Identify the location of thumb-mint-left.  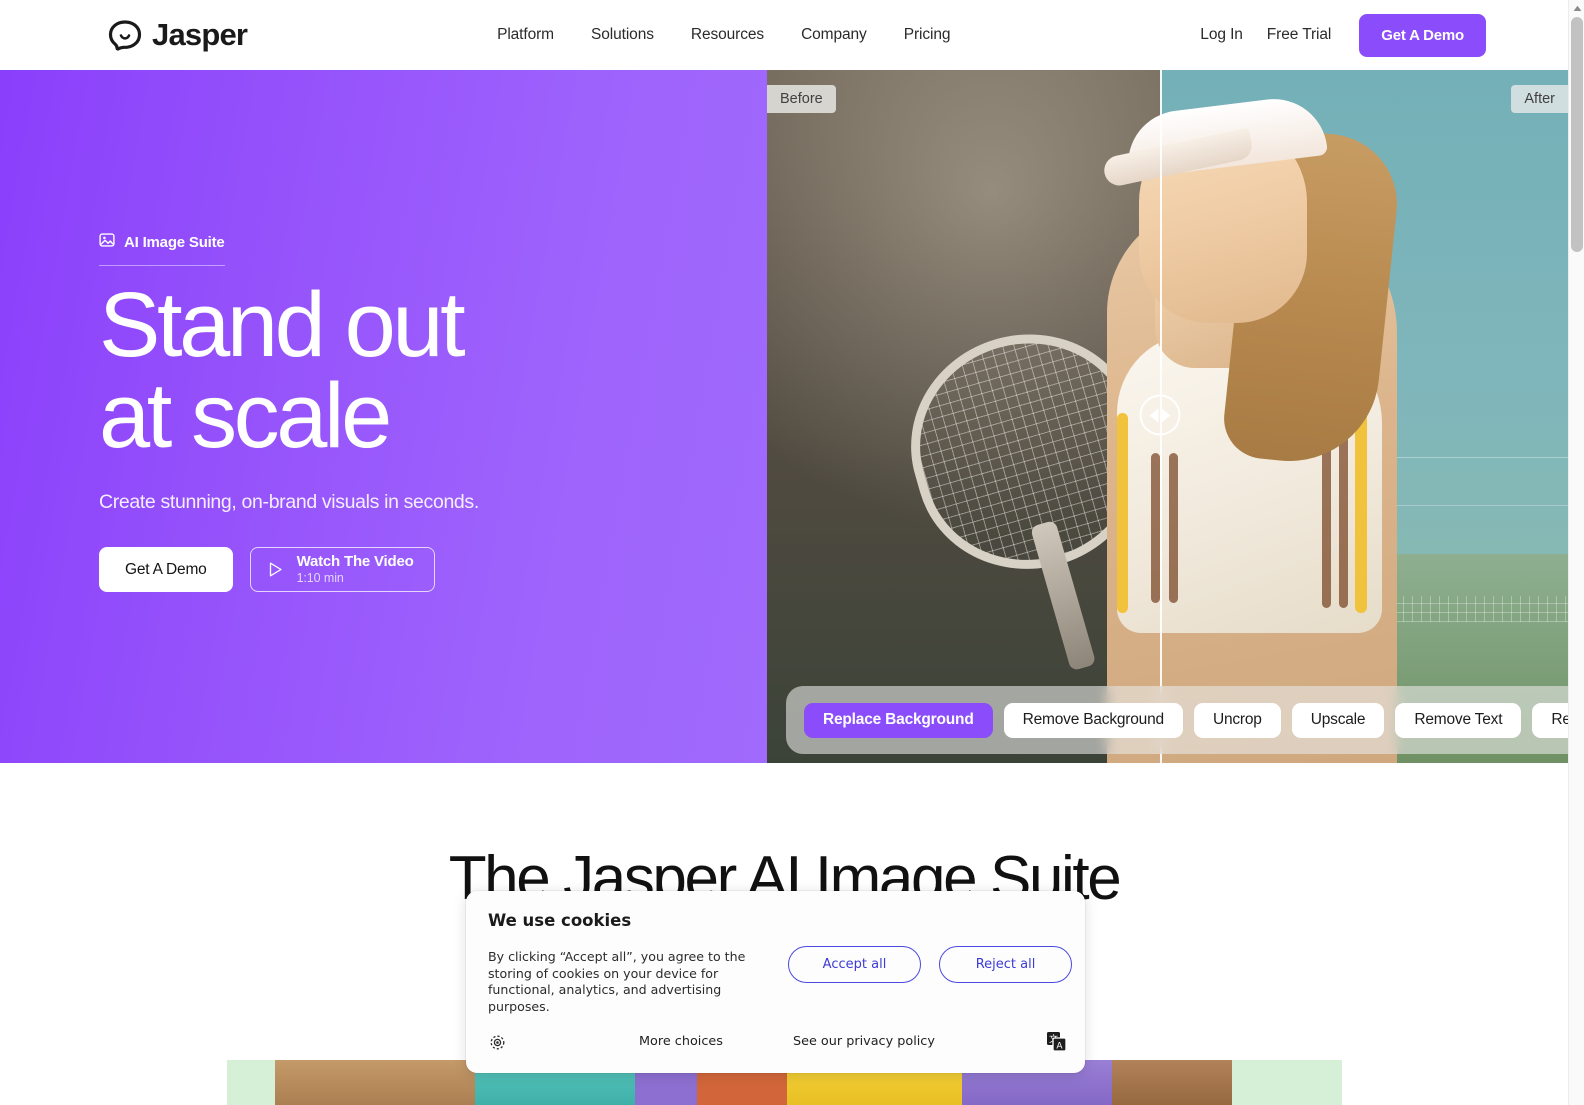
(250, 1082).